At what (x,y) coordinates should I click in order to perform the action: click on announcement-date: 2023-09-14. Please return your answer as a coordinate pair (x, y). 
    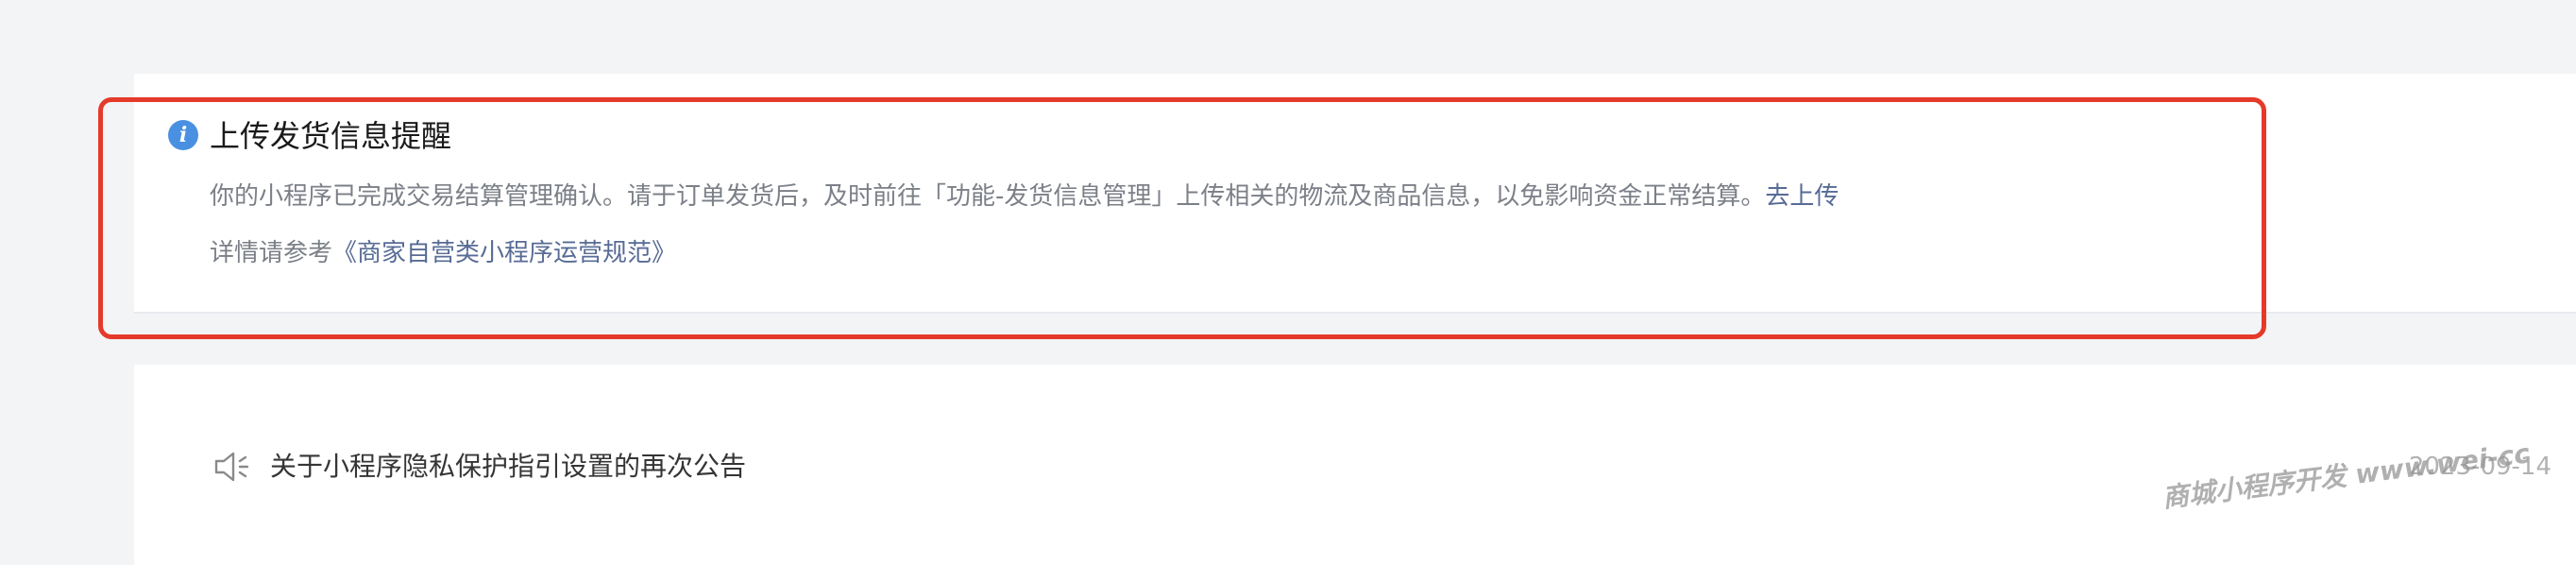
    Looking at the image, I should click on (2479, 467).